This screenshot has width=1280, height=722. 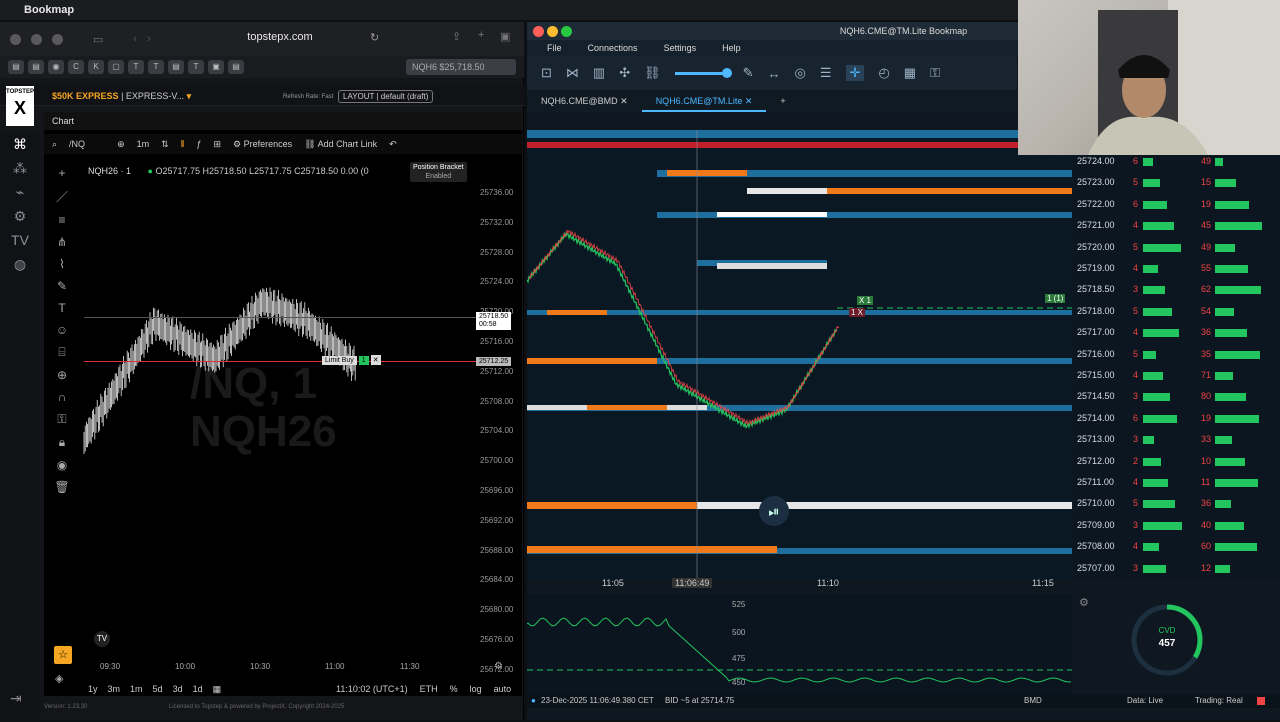 What do you see at coordinates (158, 689) in the screenshot?
I see `range-5d: 5d` at bounding box center [158, 689].